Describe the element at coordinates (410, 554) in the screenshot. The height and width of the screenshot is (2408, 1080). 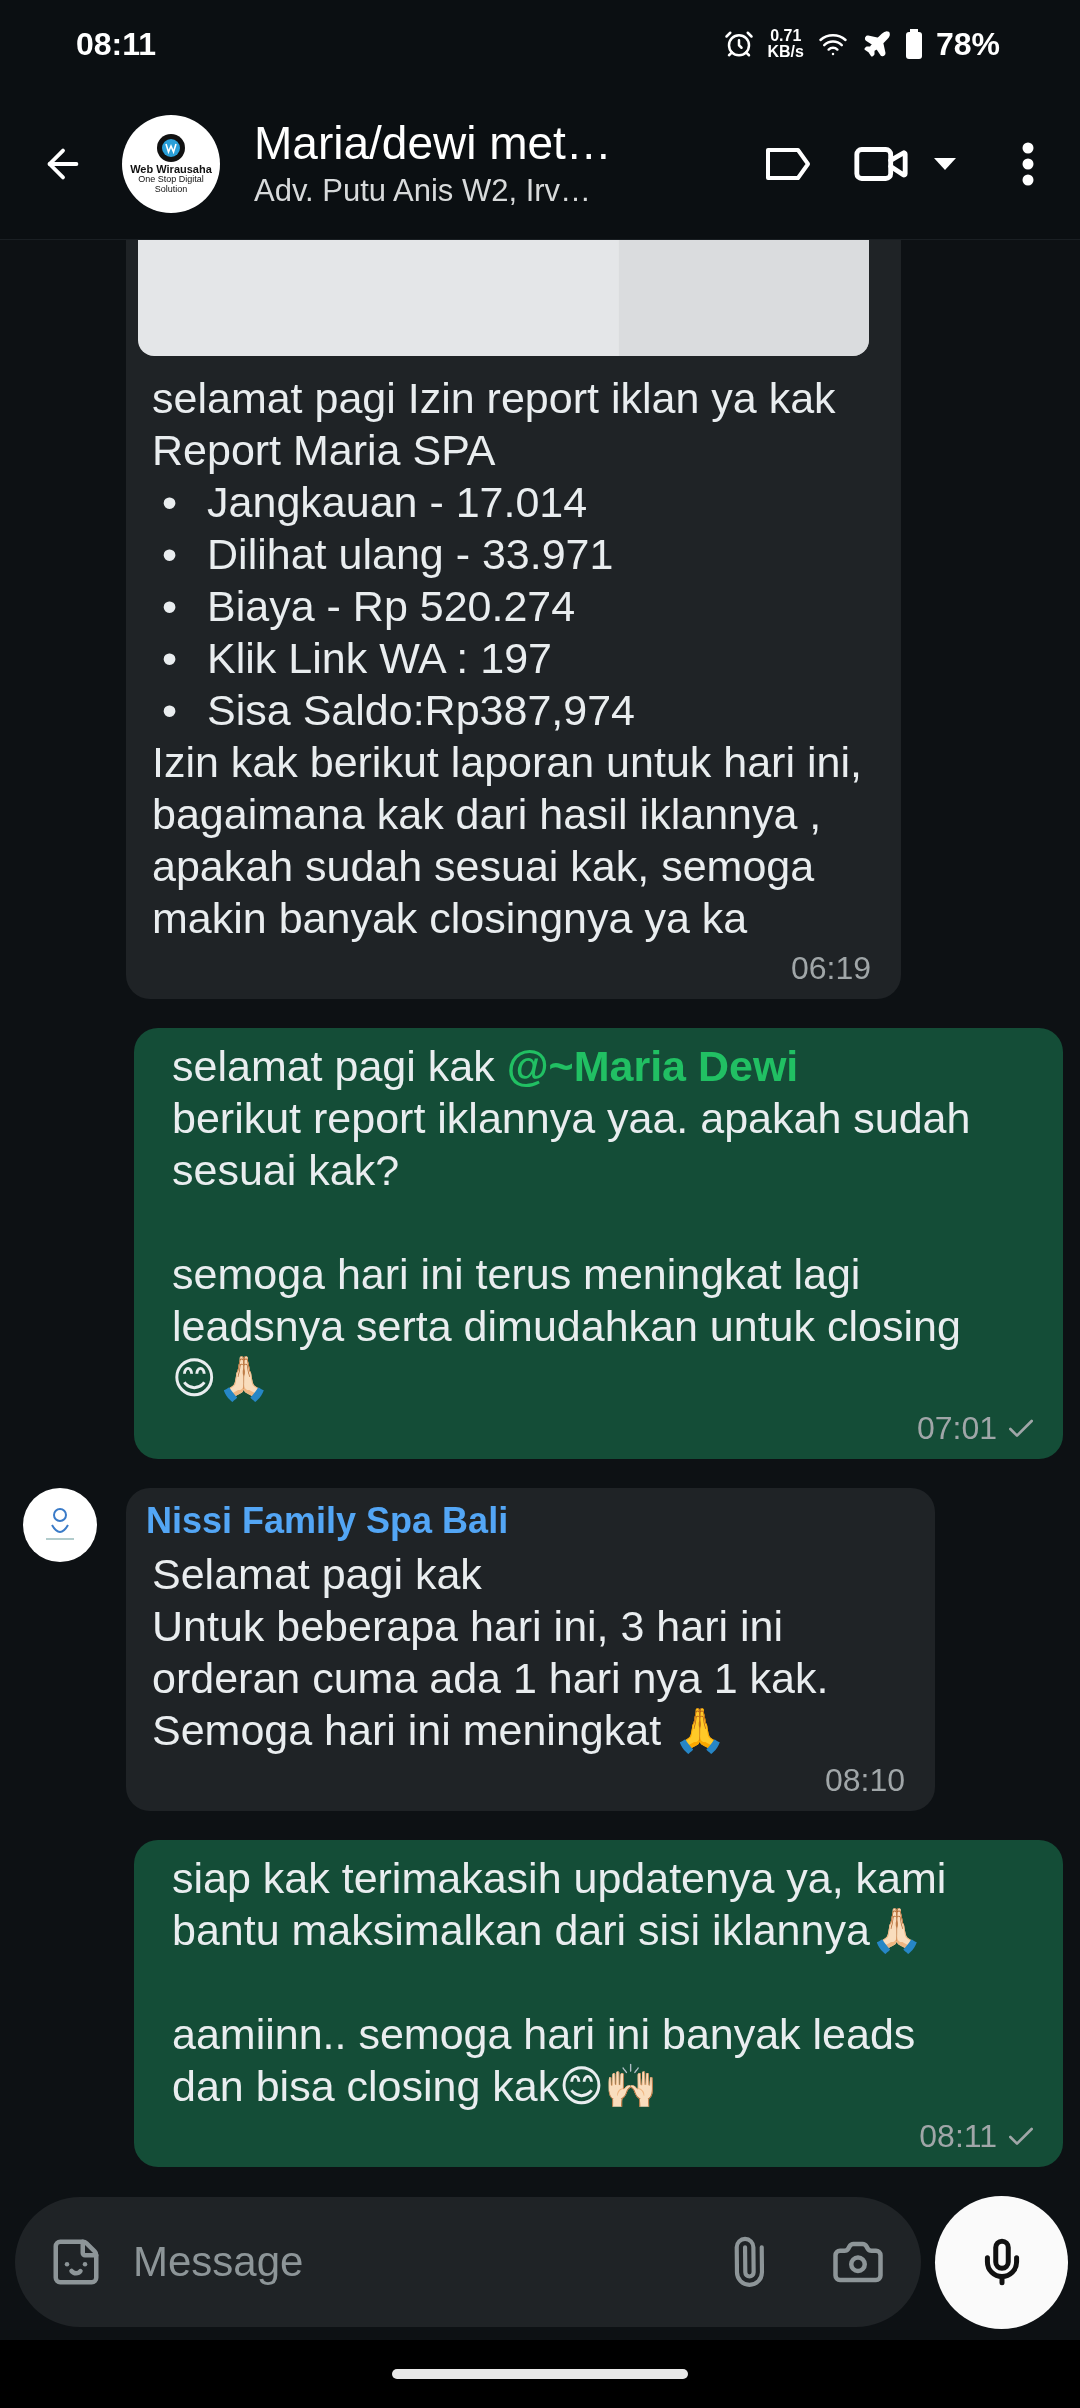
I see `list-item: Dilihat ulang - 33.971` at that location.